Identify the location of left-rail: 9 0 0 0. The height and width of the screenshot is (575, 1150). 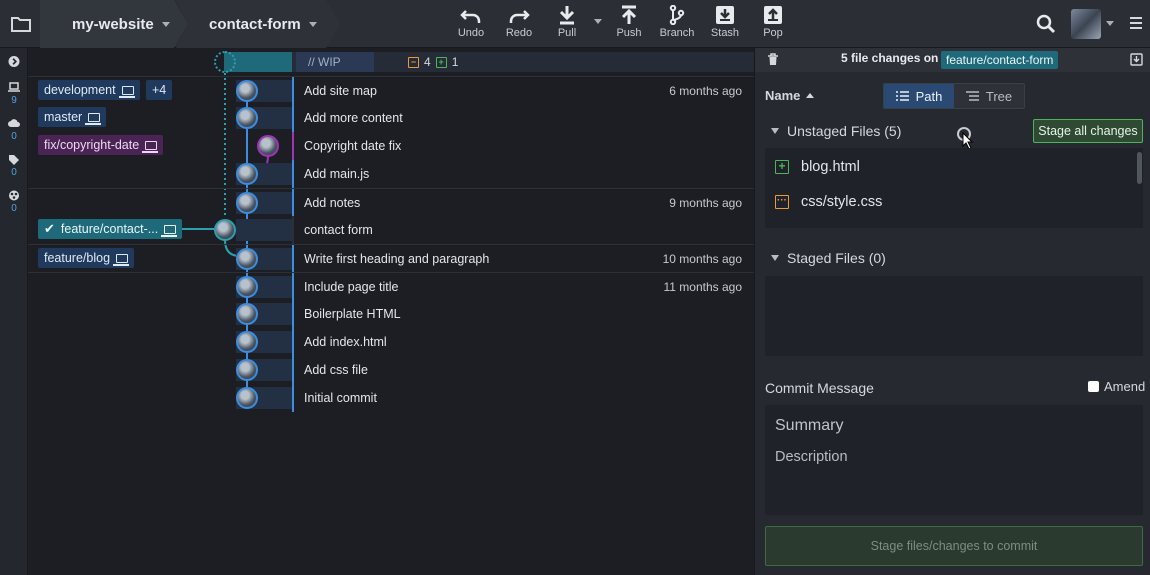
(14, 311).